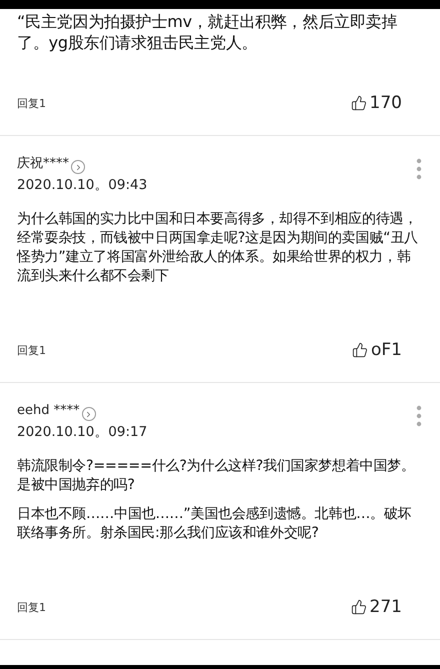 The image size is (440, 669). What do you see at coordinates (376, 607) in the screenshot?
I see `like-button: 271` at bounding box center [376, 607].